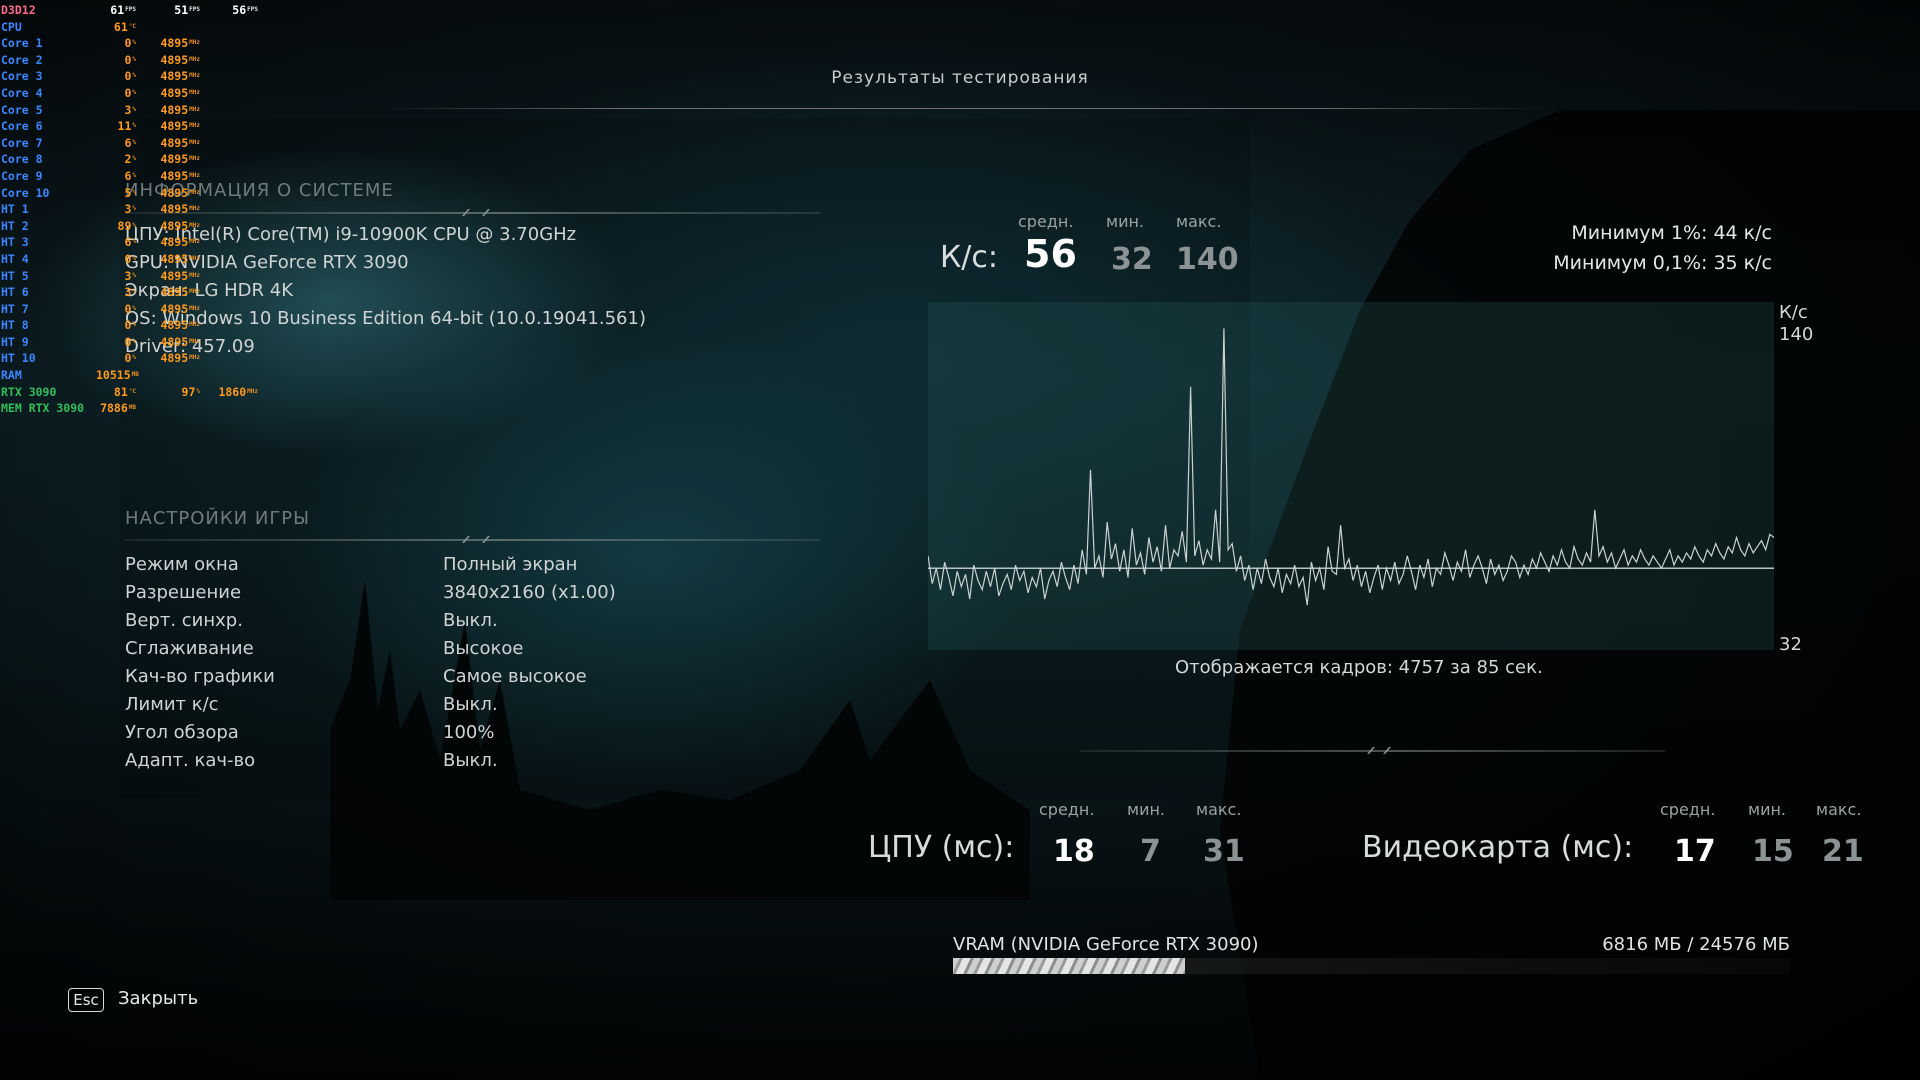 Image resolution: width=1920 pixels, height=1080 pixels. Describe the element at coordinates (130, 192) in the screenshot. I see `osd-value-1: 5%` at that location.